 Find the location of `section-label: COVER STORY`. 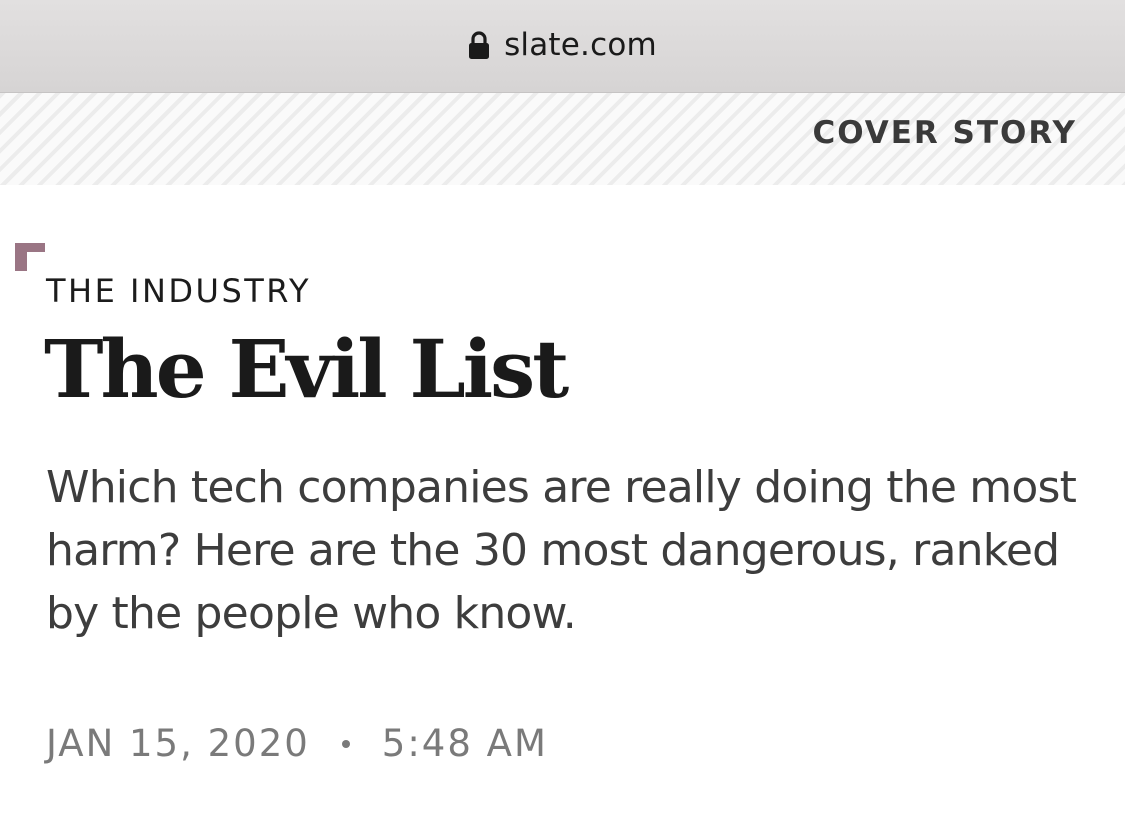

section-label: COVER STORY is located at coordinates (944, 133).